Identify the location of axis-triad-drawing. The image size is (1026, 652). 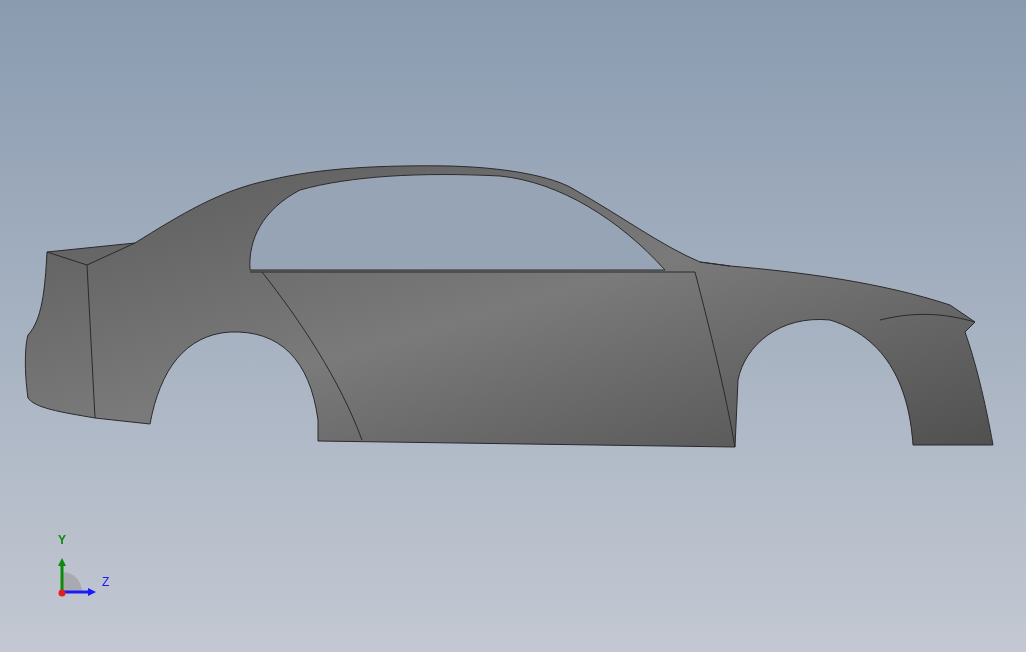
(77, 577).